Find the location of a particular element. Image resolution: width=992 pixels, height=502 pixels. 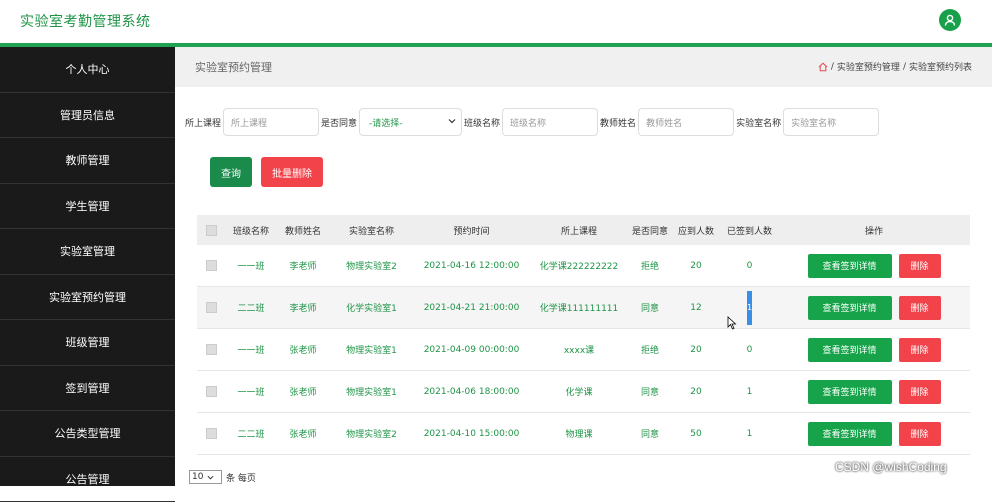

cell-signed: 1 is located at coordinates (749, 434).